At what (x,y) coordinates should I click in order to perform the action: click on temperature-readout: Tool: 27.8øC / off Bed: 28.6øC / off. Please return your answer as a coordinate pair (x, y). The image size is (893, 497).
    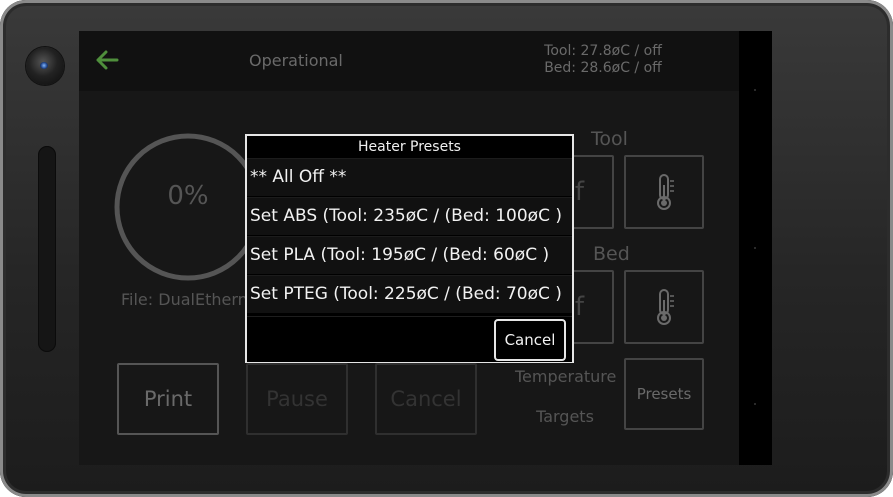
    Looking at the image, I should click on (603, 60).